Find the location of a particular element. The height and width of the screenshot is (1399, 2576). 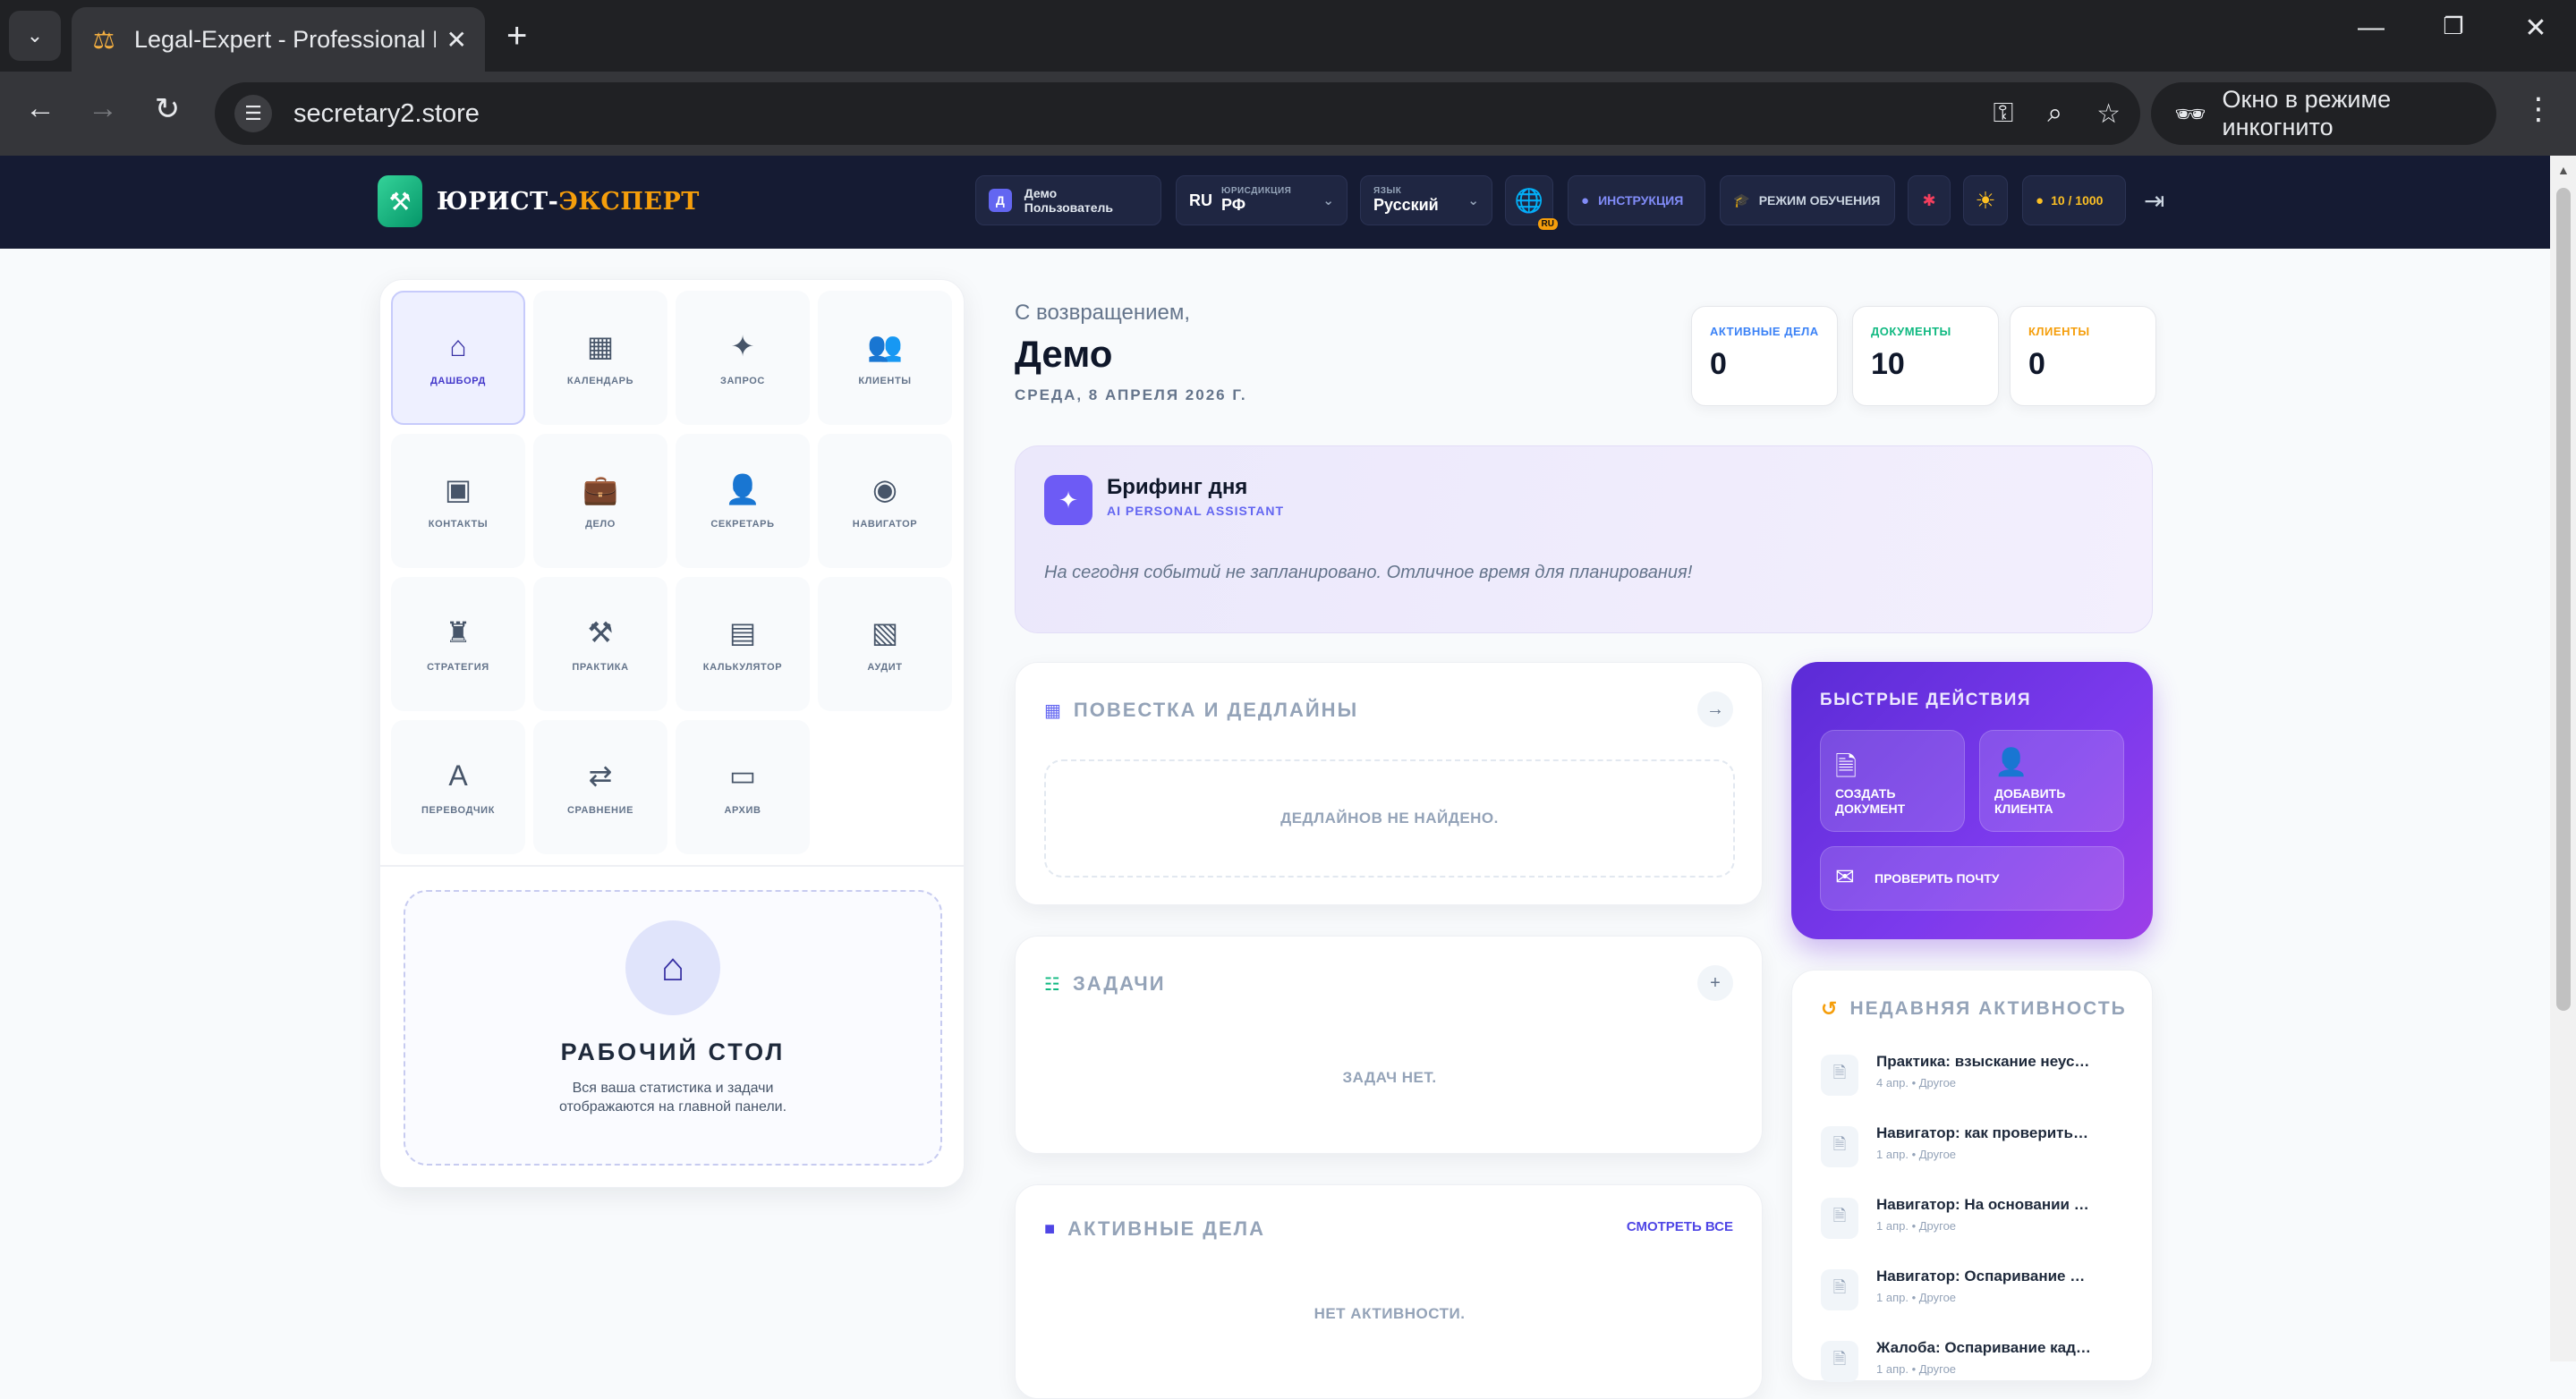

create-document-label: СОЗДАТЬ ДОКУМЕНТ is located at coordinates (1870, 801).